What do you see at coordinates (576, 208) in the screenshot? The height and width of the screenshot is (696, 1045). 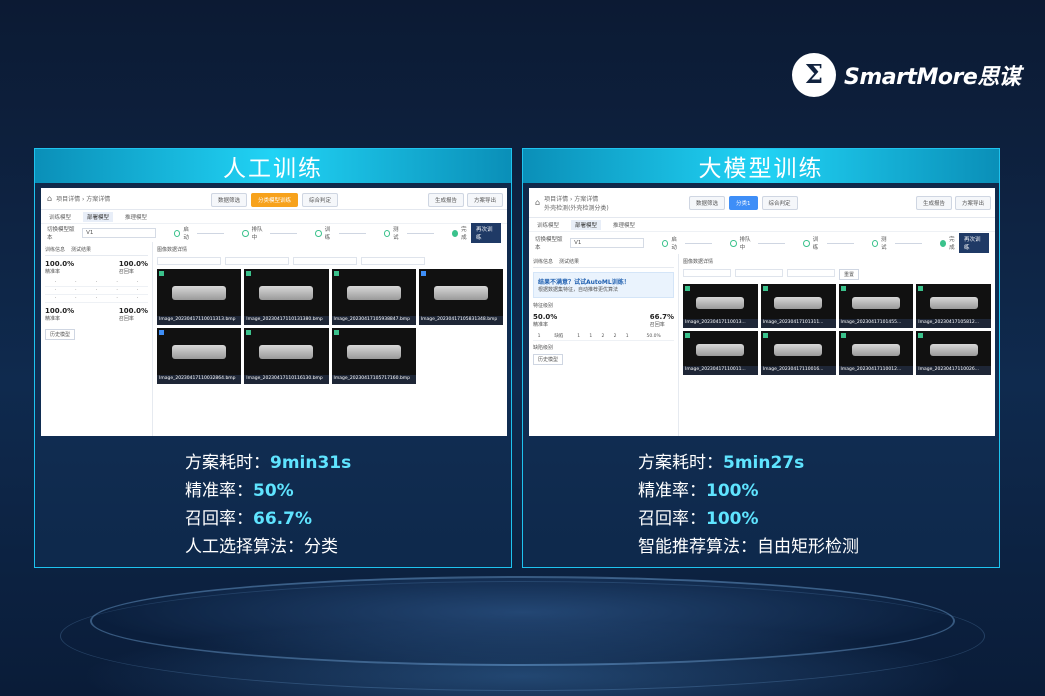 I see `breadcrumb-sub: 外壳检测(外壳检测分类)` at bounding box center [576, 208].